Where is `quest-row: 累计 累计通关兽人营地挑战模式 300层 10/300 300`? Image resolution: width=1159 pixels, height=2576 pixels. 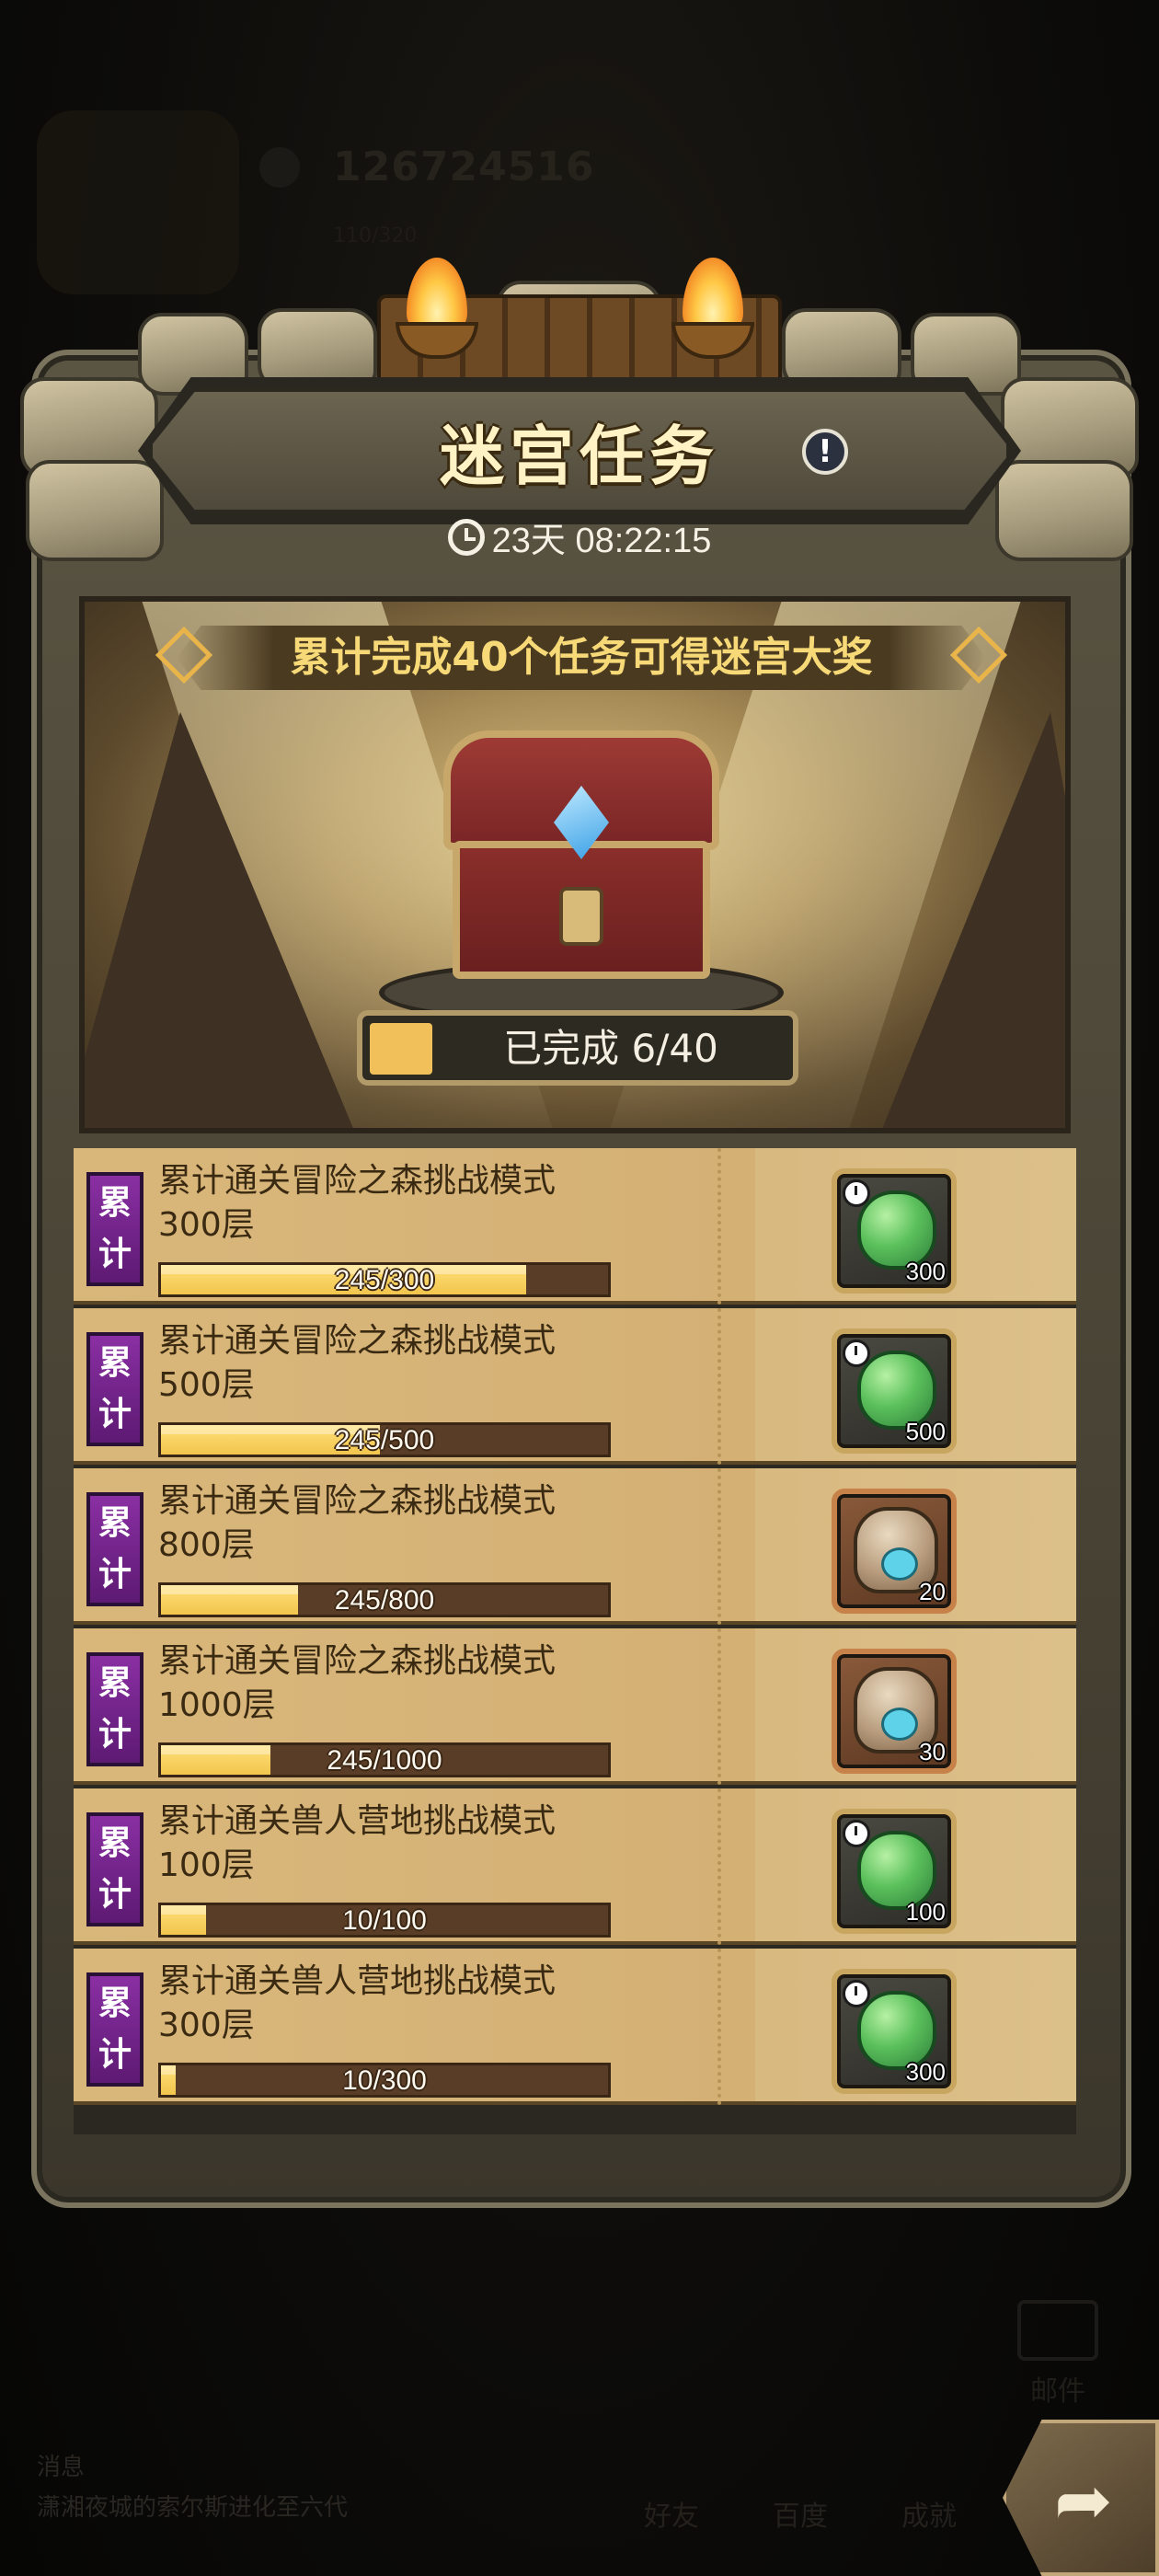 quest-row: 累计 累计通关兽人营地挑战模式 300层 10/300 300 is located at coordinates (575, 2027).